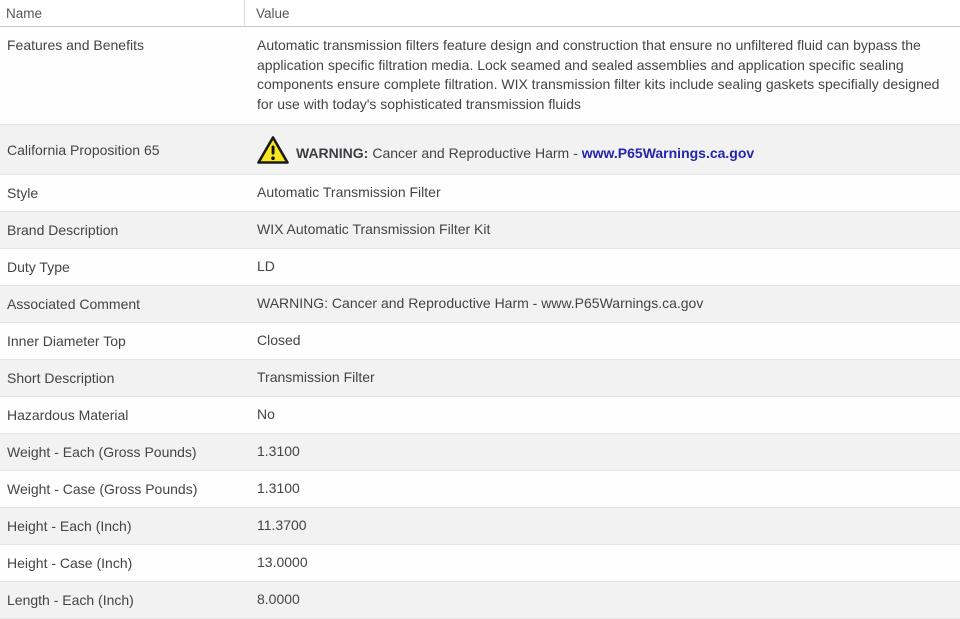 The width and height of the screenshot is (960, 619). I want to click on table-row: Height - Case (Inch) 13.0000, so click(480, 563).